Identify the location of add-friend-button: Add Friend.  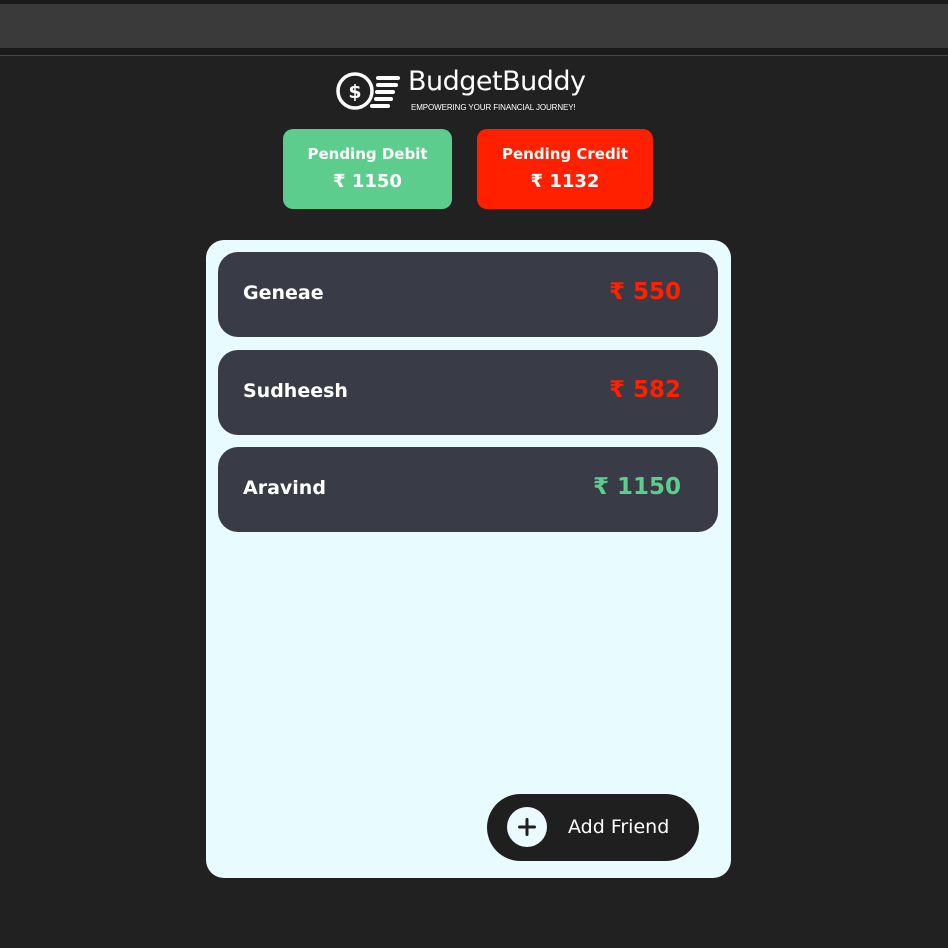
(593, 827).